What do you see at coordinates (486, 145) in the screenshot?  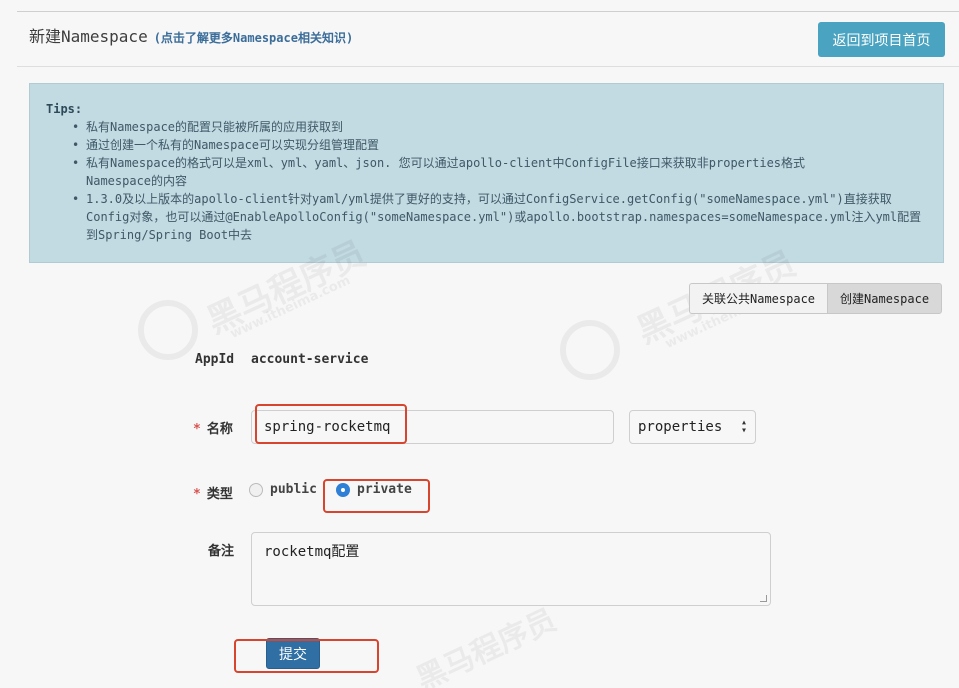 I see `tips-item: 通过创建一个私有的Namespace可以实现分组管理配置` at bounding box center [486, 145].